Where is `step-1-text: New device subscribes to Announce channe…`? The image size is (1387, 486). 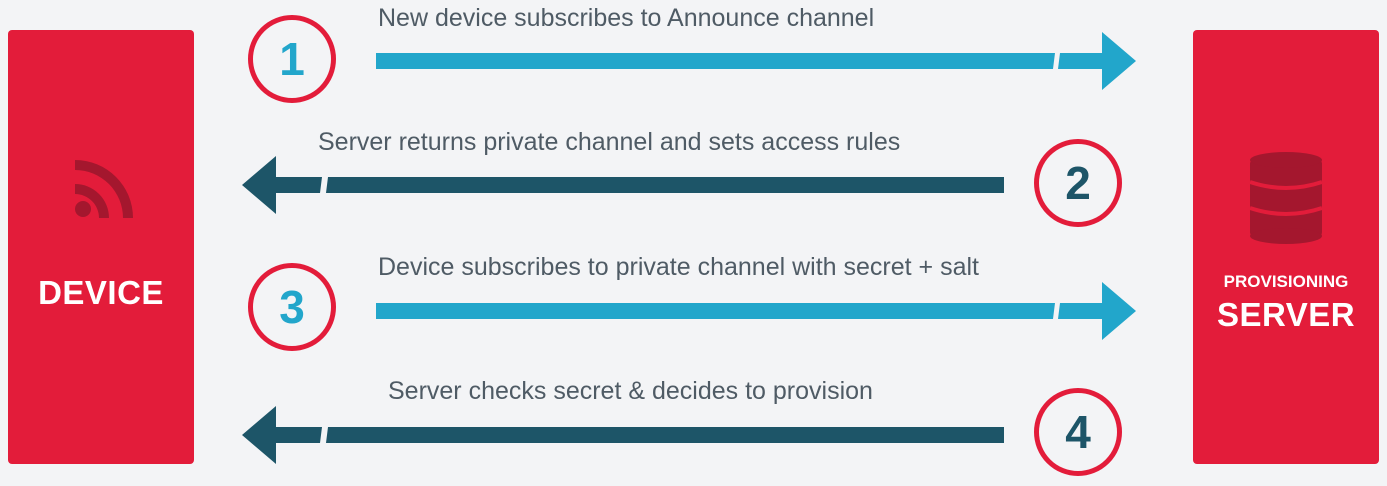
step-1-text: New device subscribes to Announce channe… is located at coordinates (626, 18).